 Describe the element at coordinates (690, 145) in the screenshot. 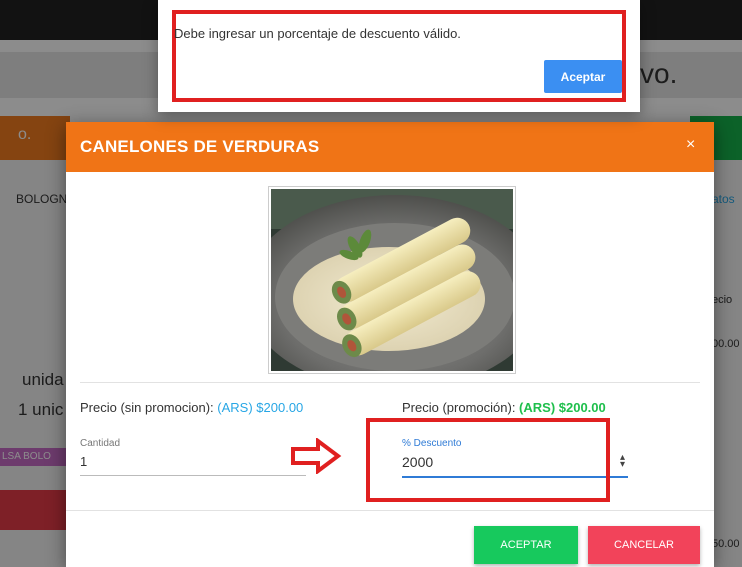

I see `close-icon: ×` at that location.